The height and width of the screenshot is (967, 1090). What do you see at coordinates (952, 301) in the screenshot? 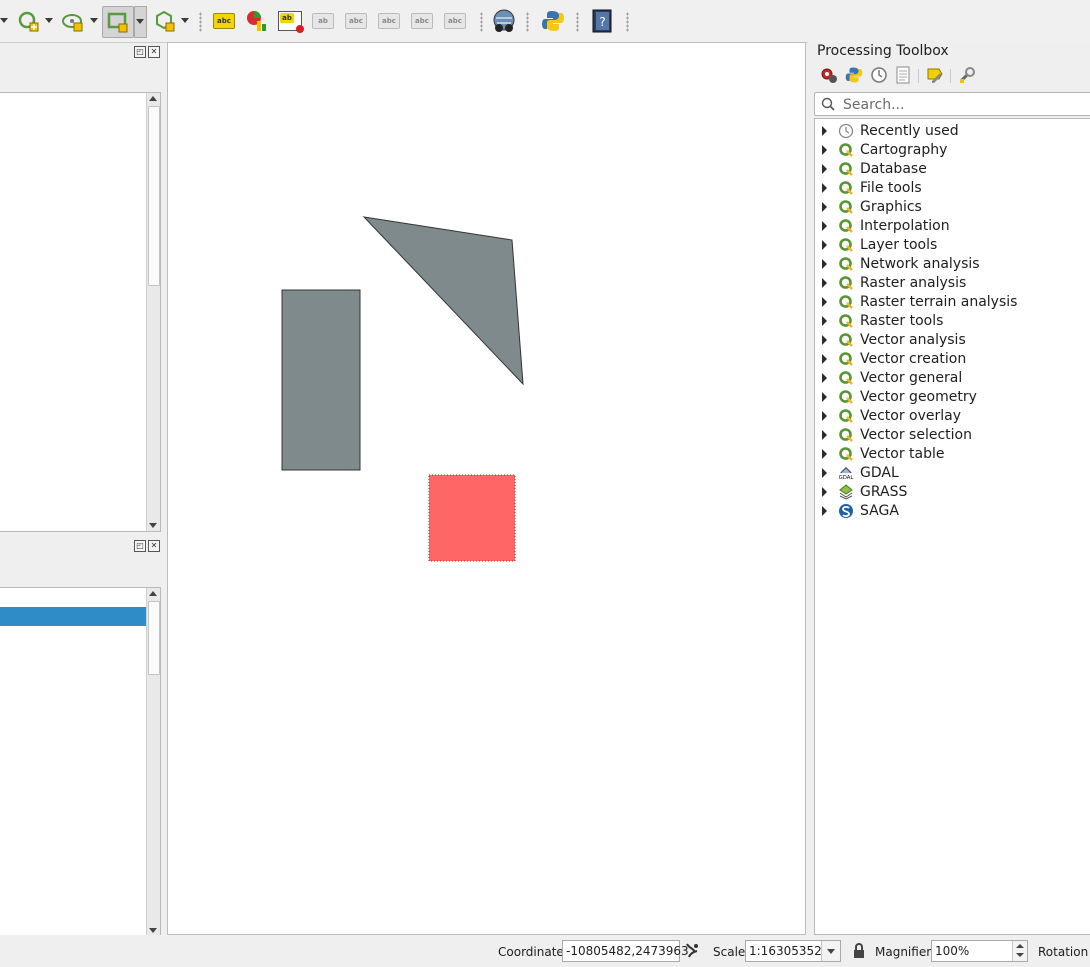
I see `tree-item: Raster terrain analysis` at bounding box center [952, 301].